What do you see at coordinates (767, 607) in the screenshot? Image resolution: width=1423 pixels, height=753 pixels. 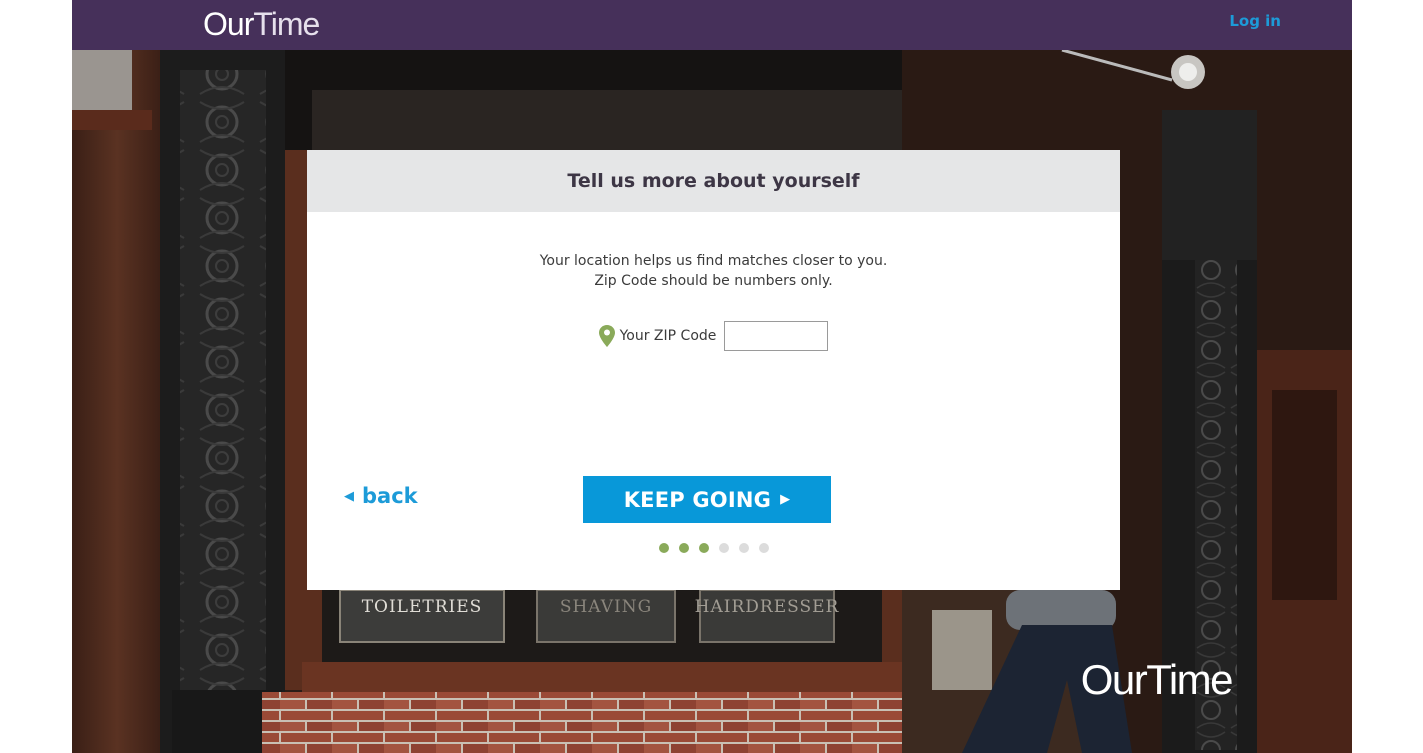 I see `sign-hairdresser: HAIRDRESSER` at bounding box center [767, 607].